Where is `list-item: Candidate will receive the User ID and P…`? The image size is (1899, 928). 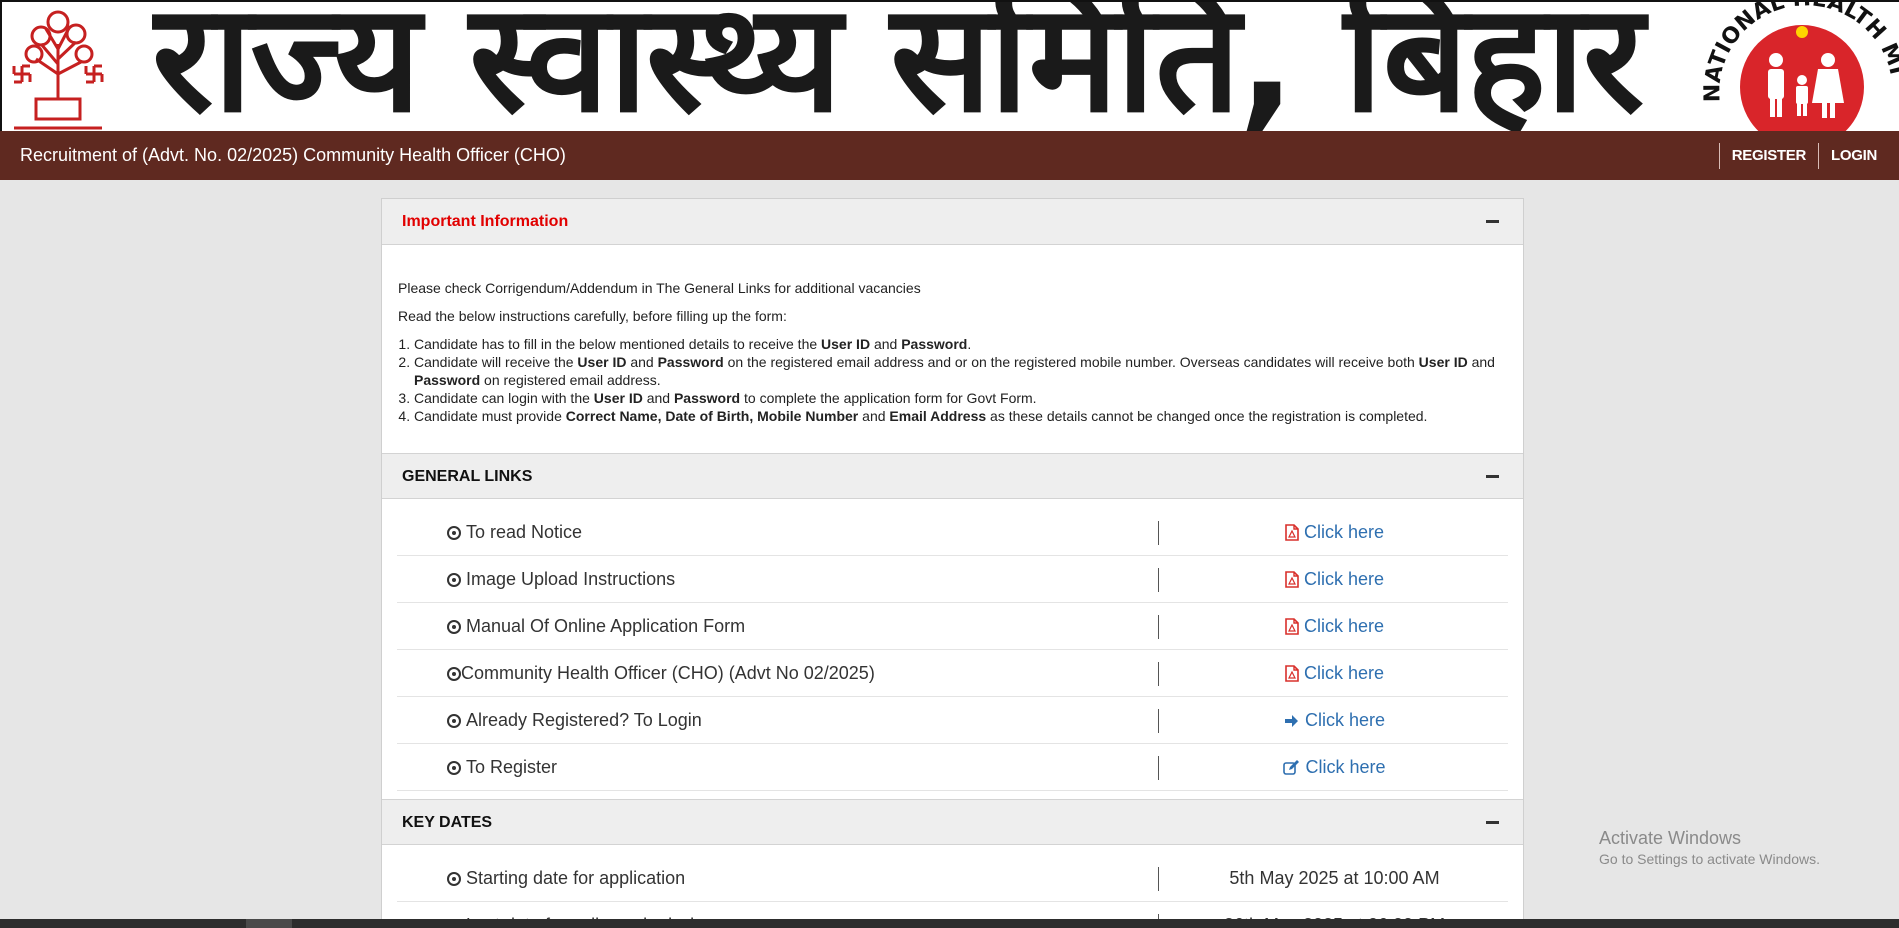
list-item: Candidate will receive the User ID and P… is located at coordinates (960, 371).